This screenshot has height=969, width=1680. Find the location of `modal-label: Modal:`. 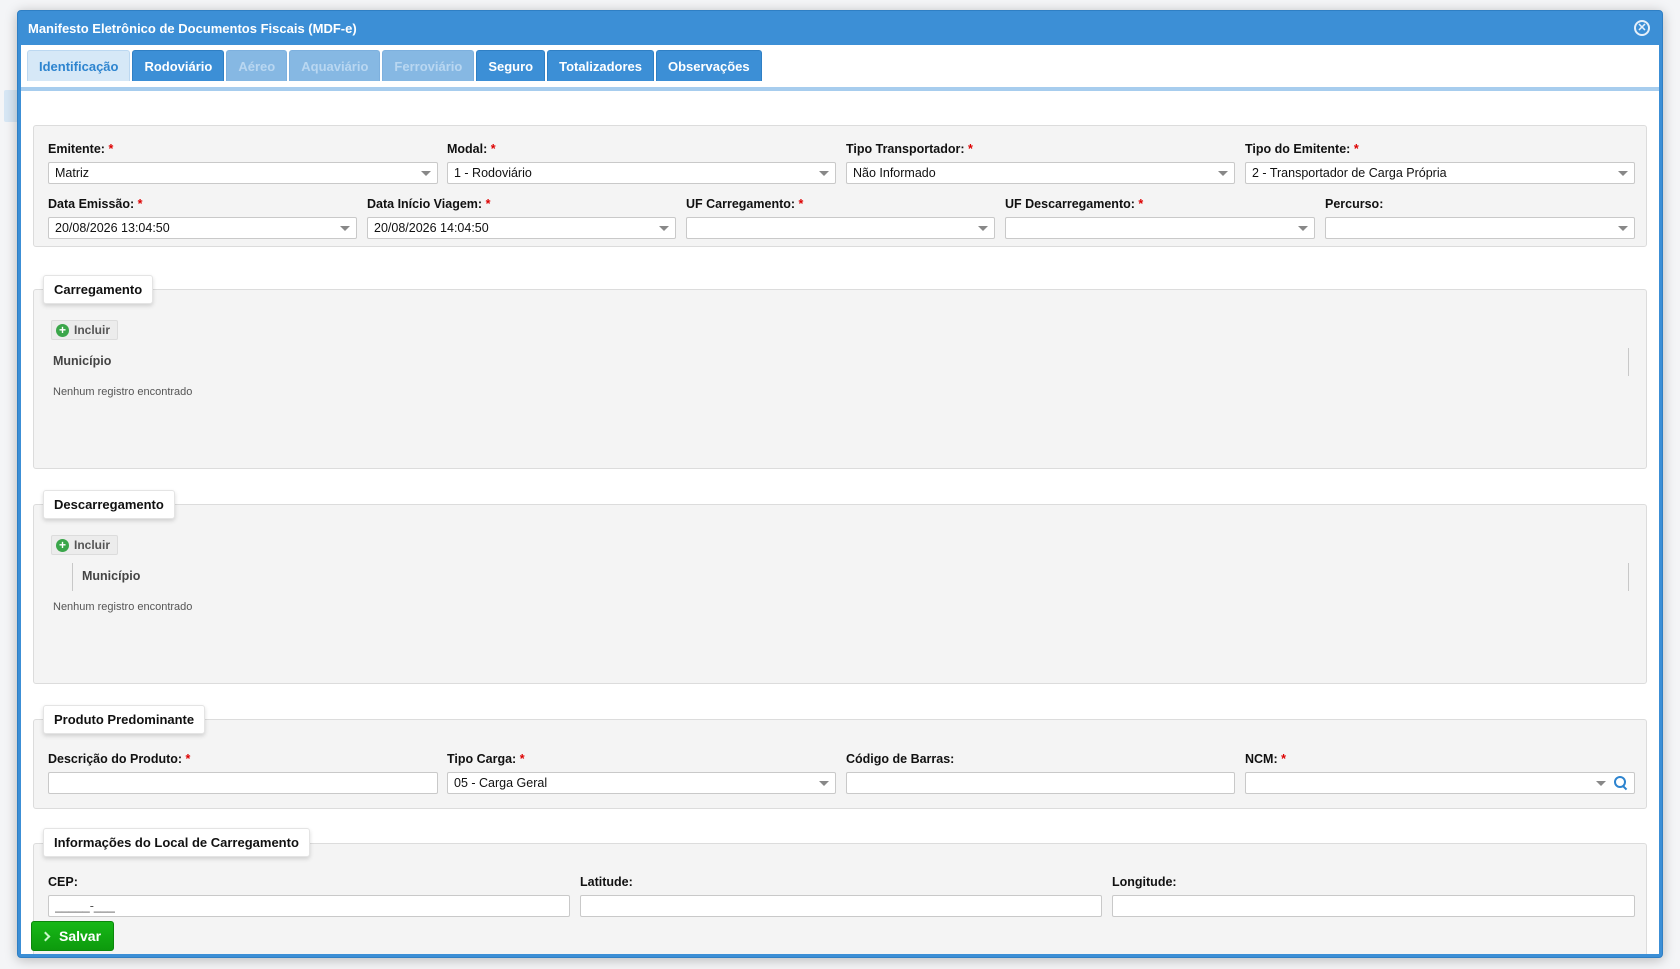

modal-label: Modal: is located at coordinates (467, 149).